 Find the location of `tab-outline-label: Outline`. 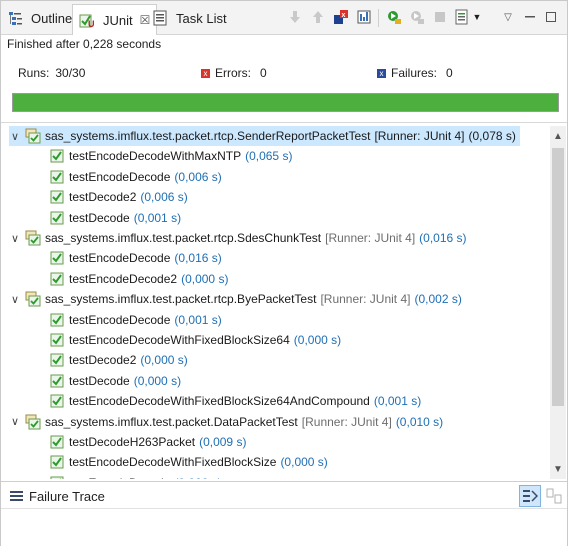

tab-outline-label: Outline is located at coordinates (52, 18).